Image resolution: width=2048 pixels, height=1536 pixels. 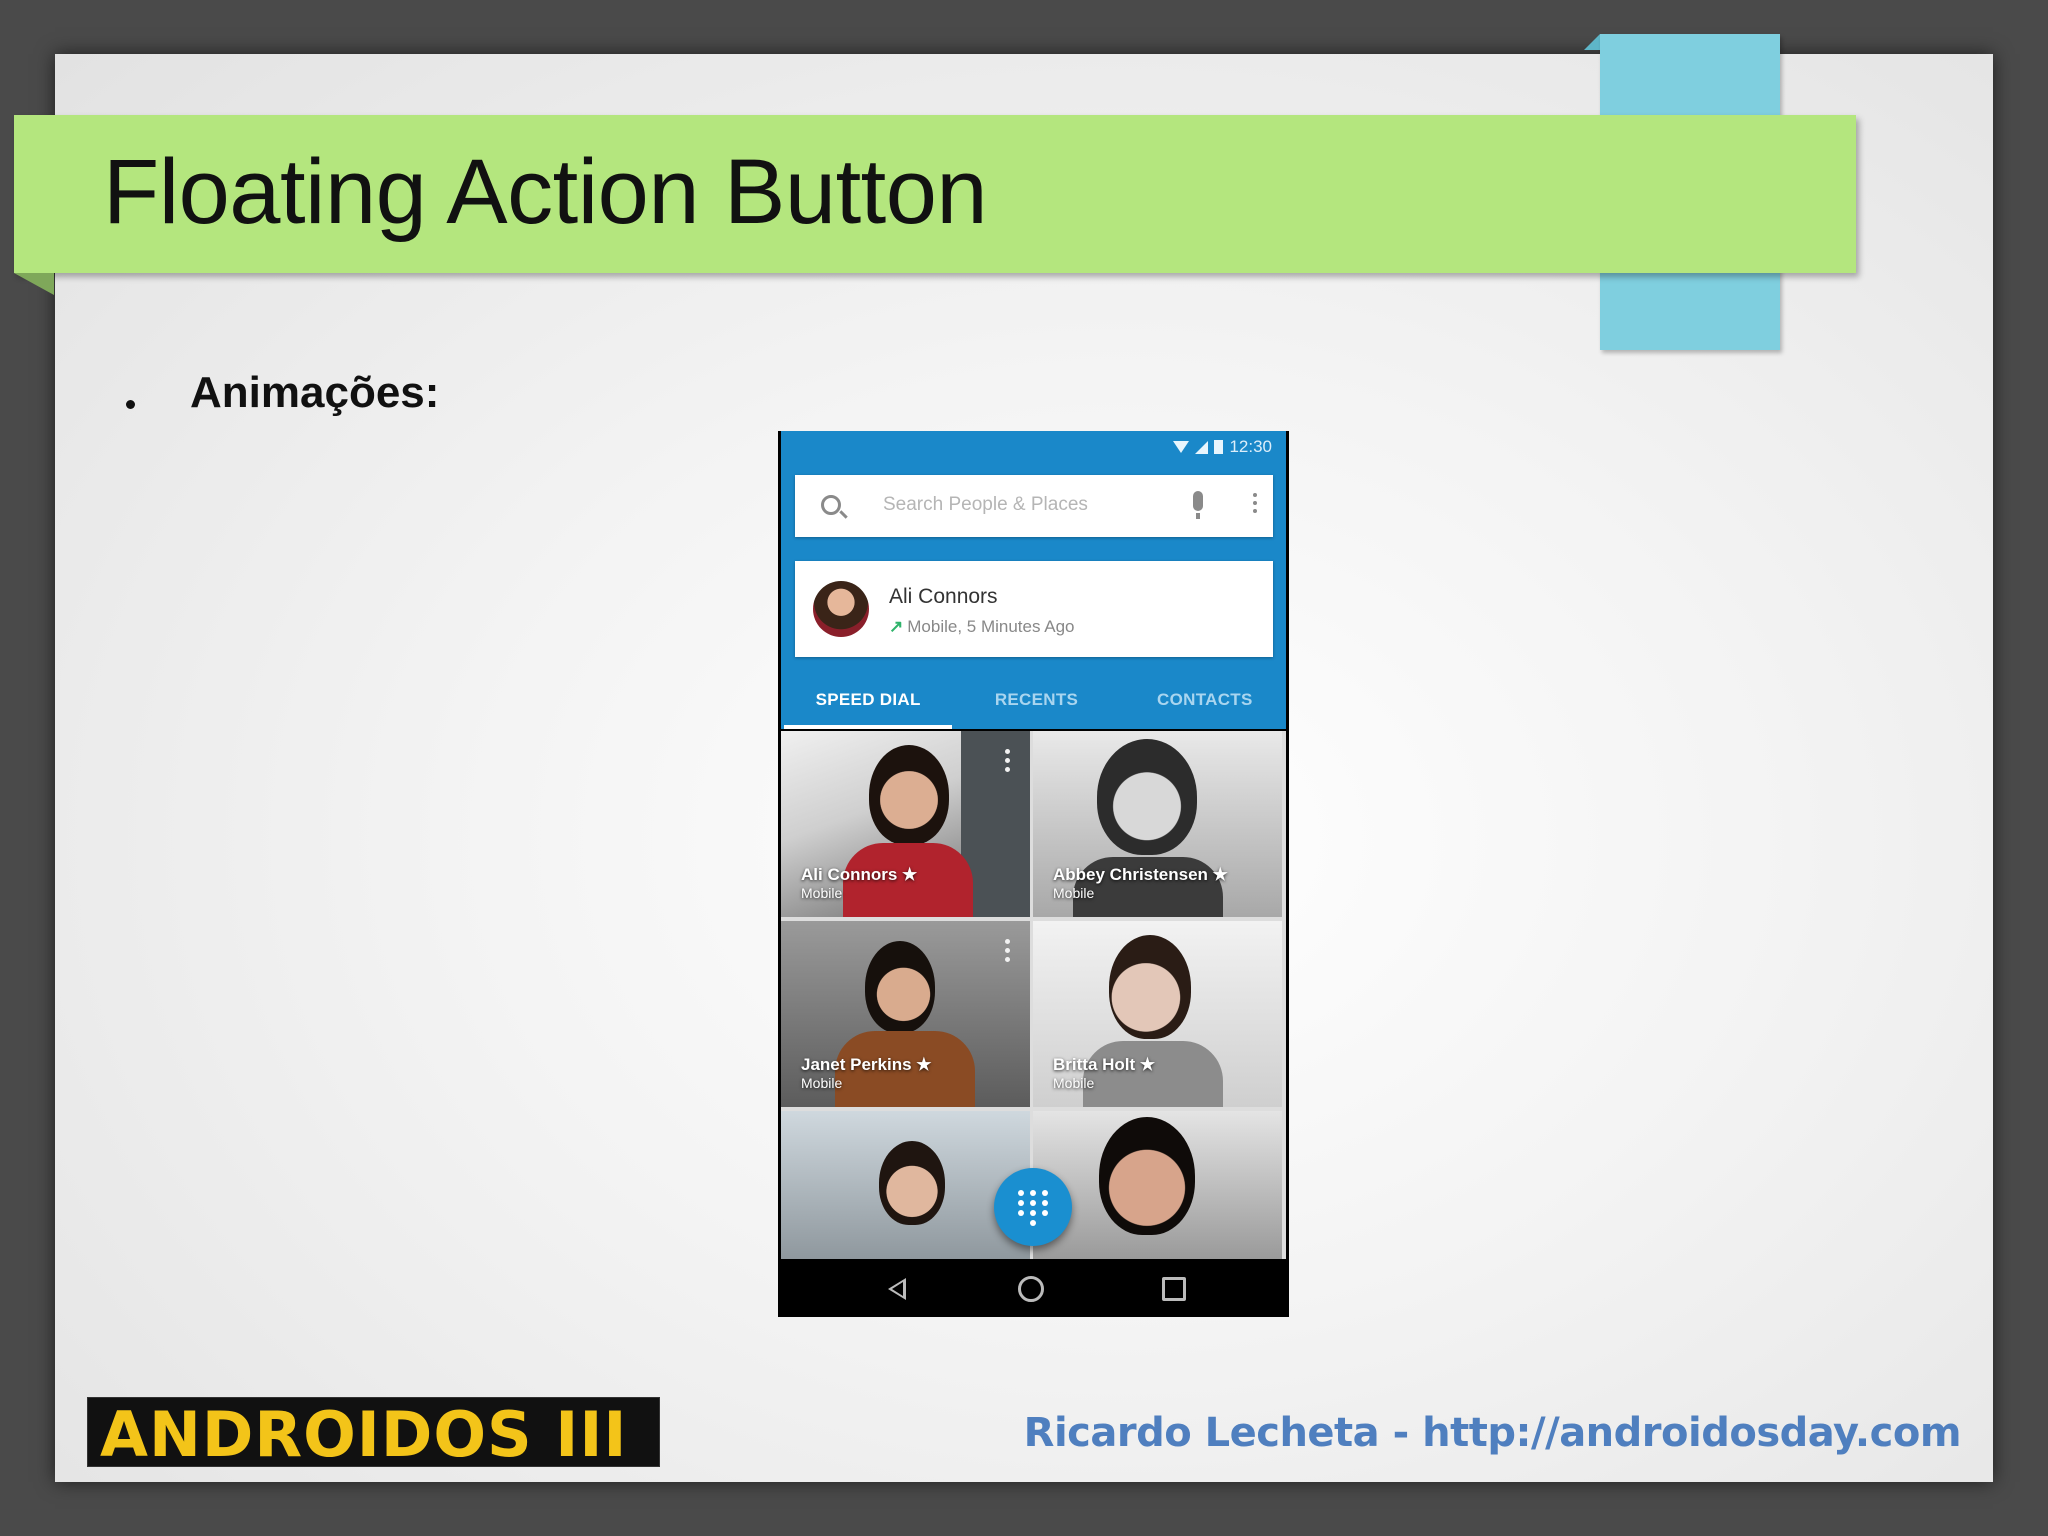 What do you see at coordinates (985, 505) in the screenshot?
I see `search-placeholder: Search People & Places` at bounding box center [985, 505].